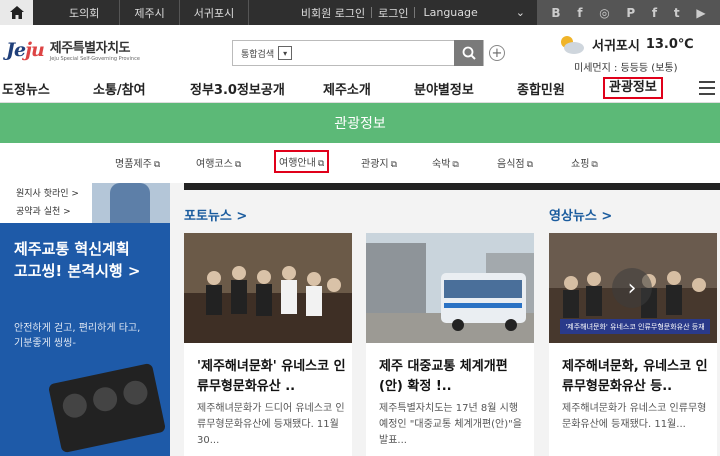 This screenshot has width=720, height=456. Describe the element at coordinates (580, 214) in the screenshot. I see `video-news-heading: 영상뉴스 >` at that location.